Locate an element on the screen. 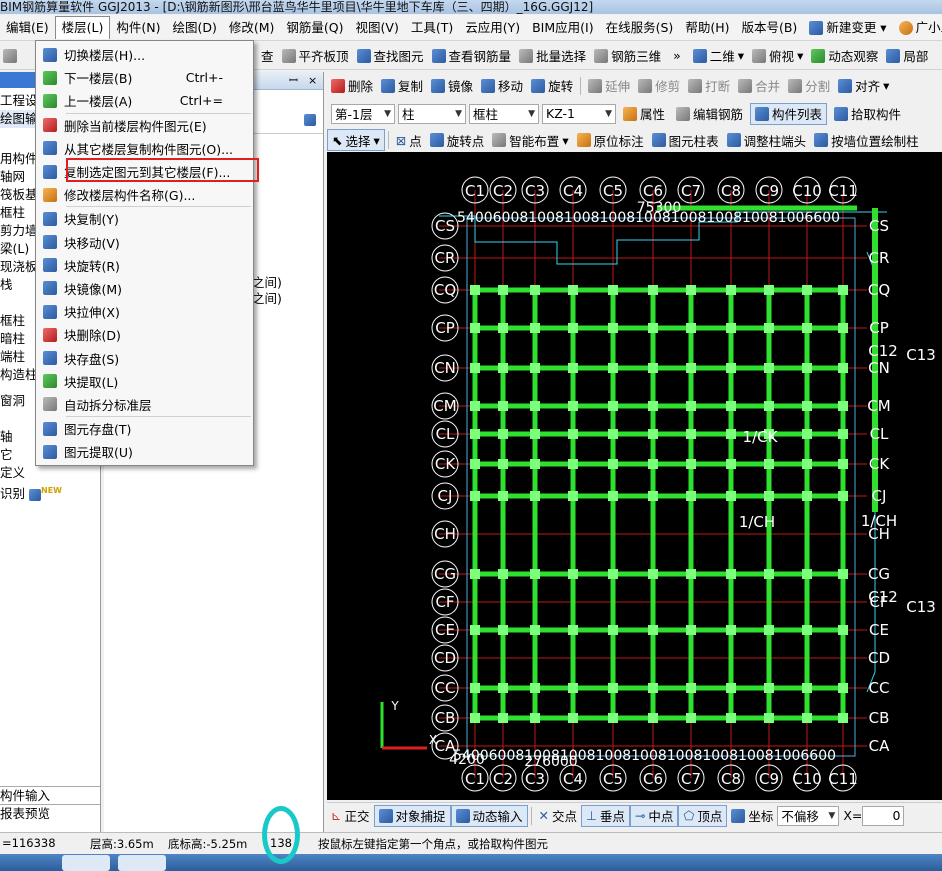 The height and width of the screenshot is (871, 942). edit-rebar-button: 编辑钢筋 is located at coordinates (709, 114).